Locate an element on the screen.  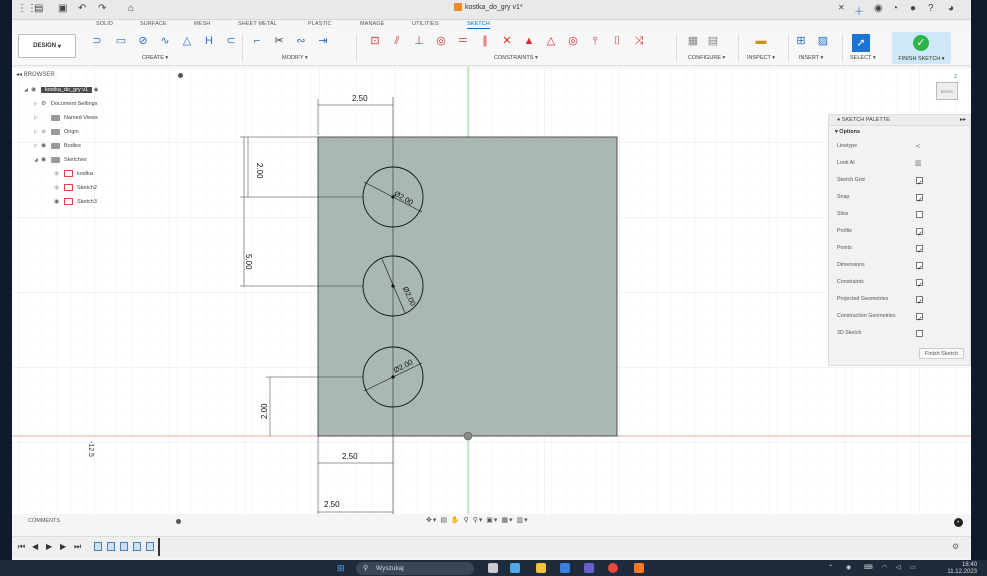
file-explorer-icon is located at coordinates (541, 568).